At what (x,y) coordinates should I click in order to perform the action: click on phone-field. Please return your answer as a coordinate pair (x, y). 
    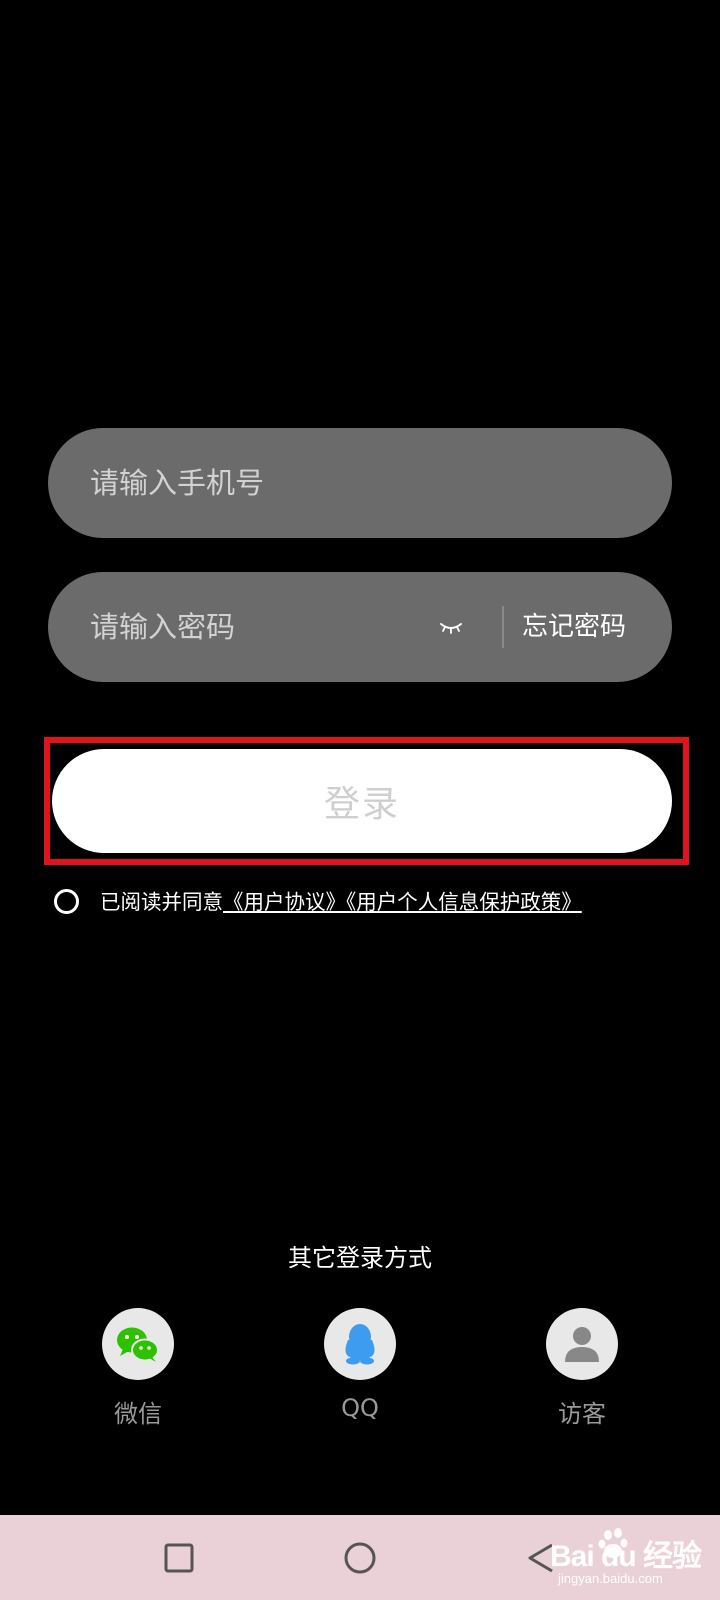
    Looking at the image, I should click on (360, 483).